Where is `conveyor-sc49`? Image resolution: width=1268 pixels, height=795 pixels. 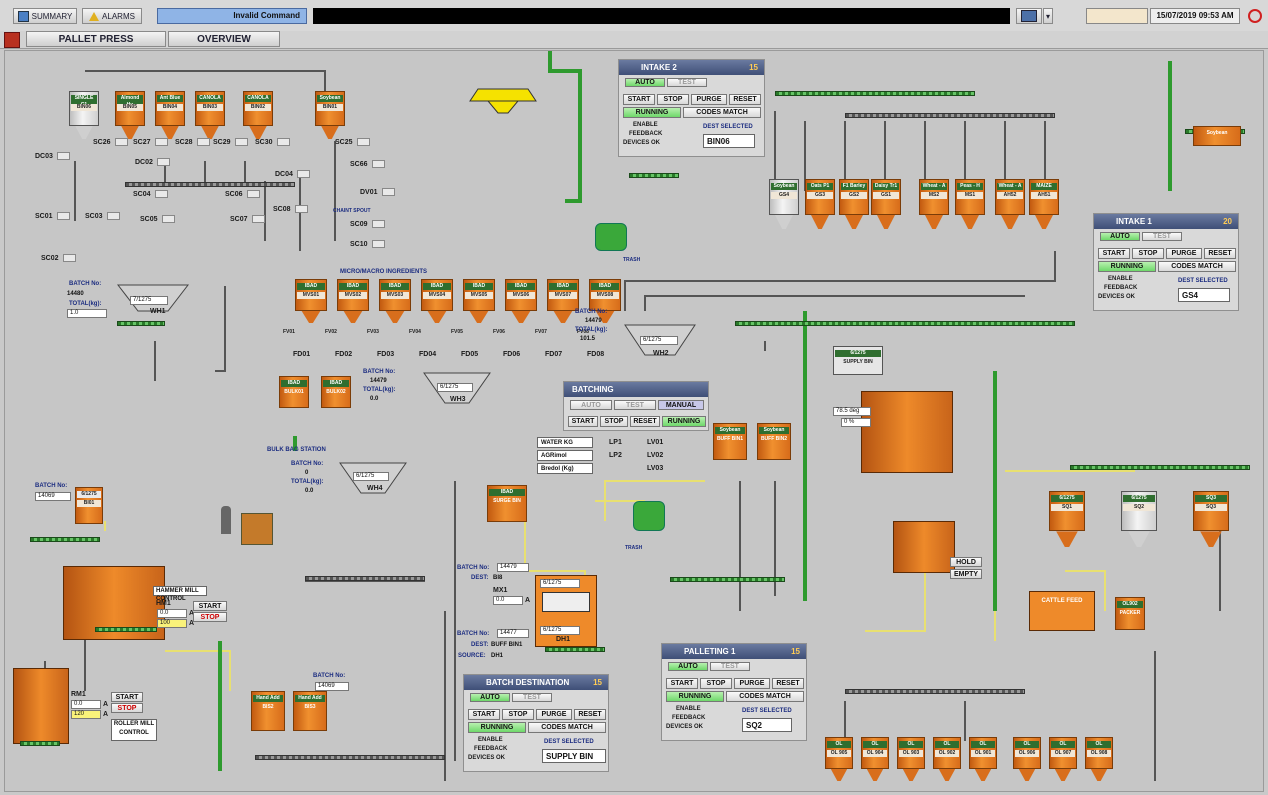
conveyor-sc49 is located at coordinates (905, 323).